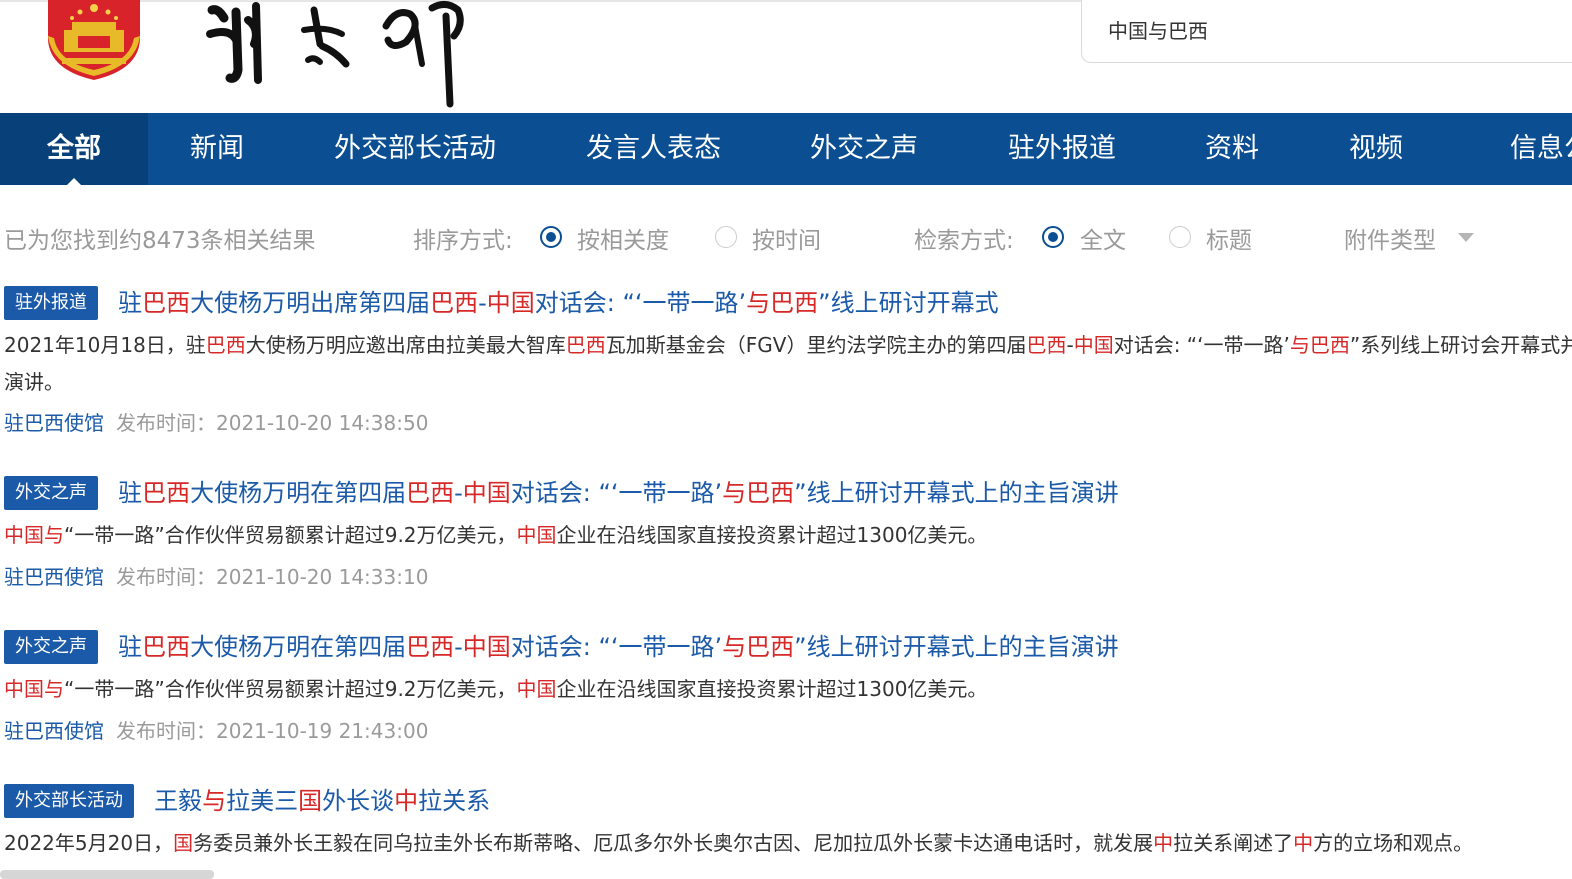  I want to click on nav-tab-label: 发言人表态, so click(653, 148).